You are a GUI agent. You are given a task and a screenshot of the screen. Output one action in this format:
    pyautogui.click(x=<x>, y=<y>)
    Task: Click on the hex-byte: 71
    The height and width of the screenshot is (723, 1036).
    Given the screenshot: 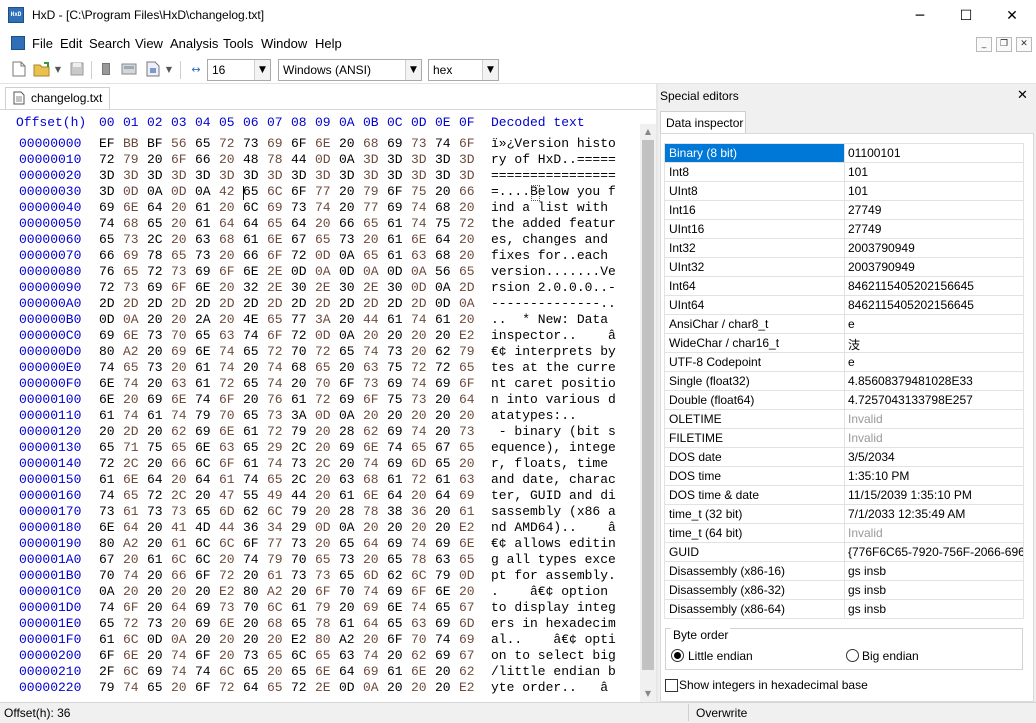 What is the action you would take?
    pyautogui.click(x=135, y=447)
    